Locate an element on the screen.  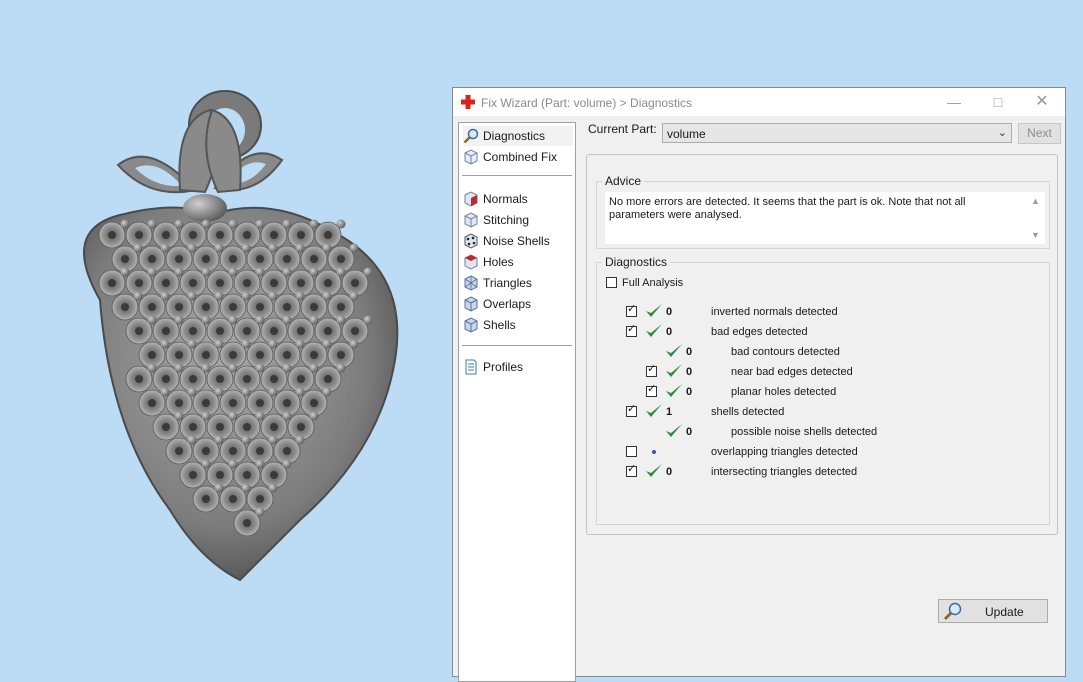
current-part-label: Current Part: is located at coordinates (622, 129).